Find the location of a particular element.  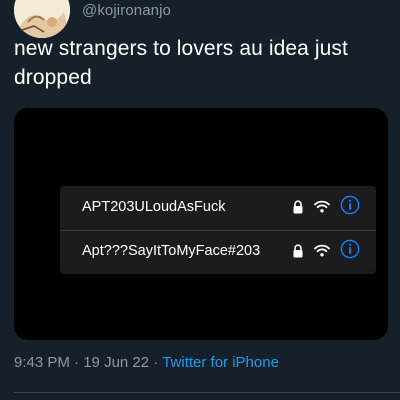

tweet-time: 9:43 PM is located at coordinates (42, 362).